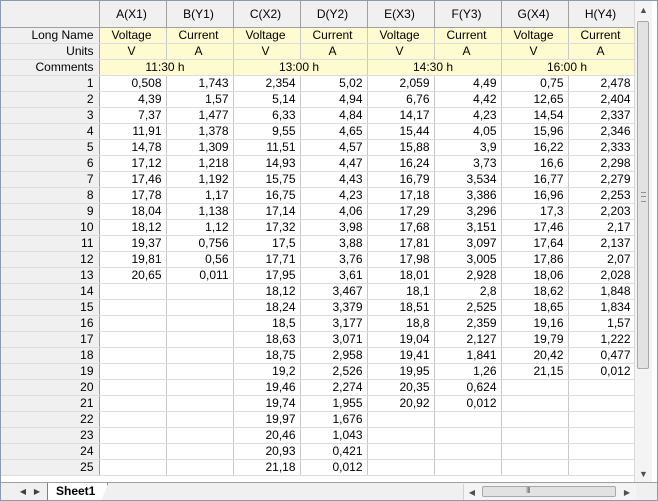  What do you see at coordinates (401, 99) in the screenshot?
I see `data-cell: 6,76` at bounding box center [401, 99].